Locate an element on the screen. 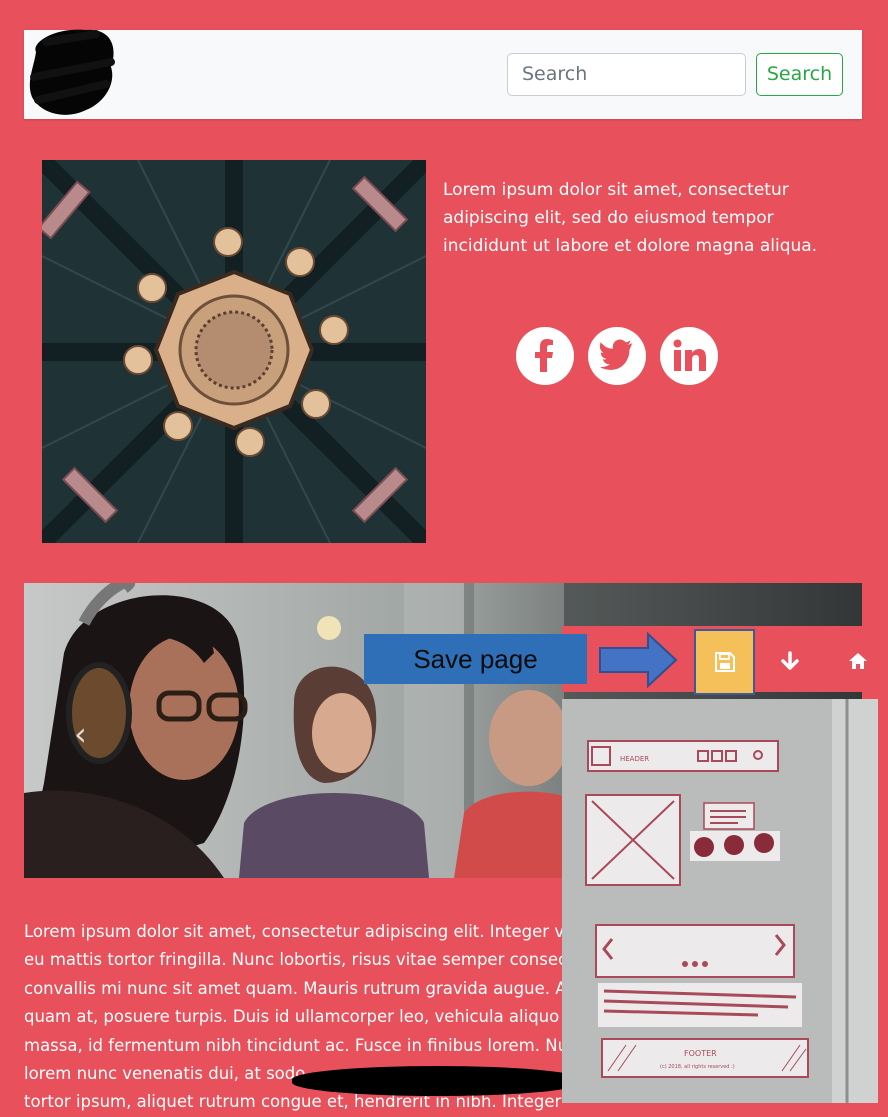  download-button is located at coordinates (790, 661).